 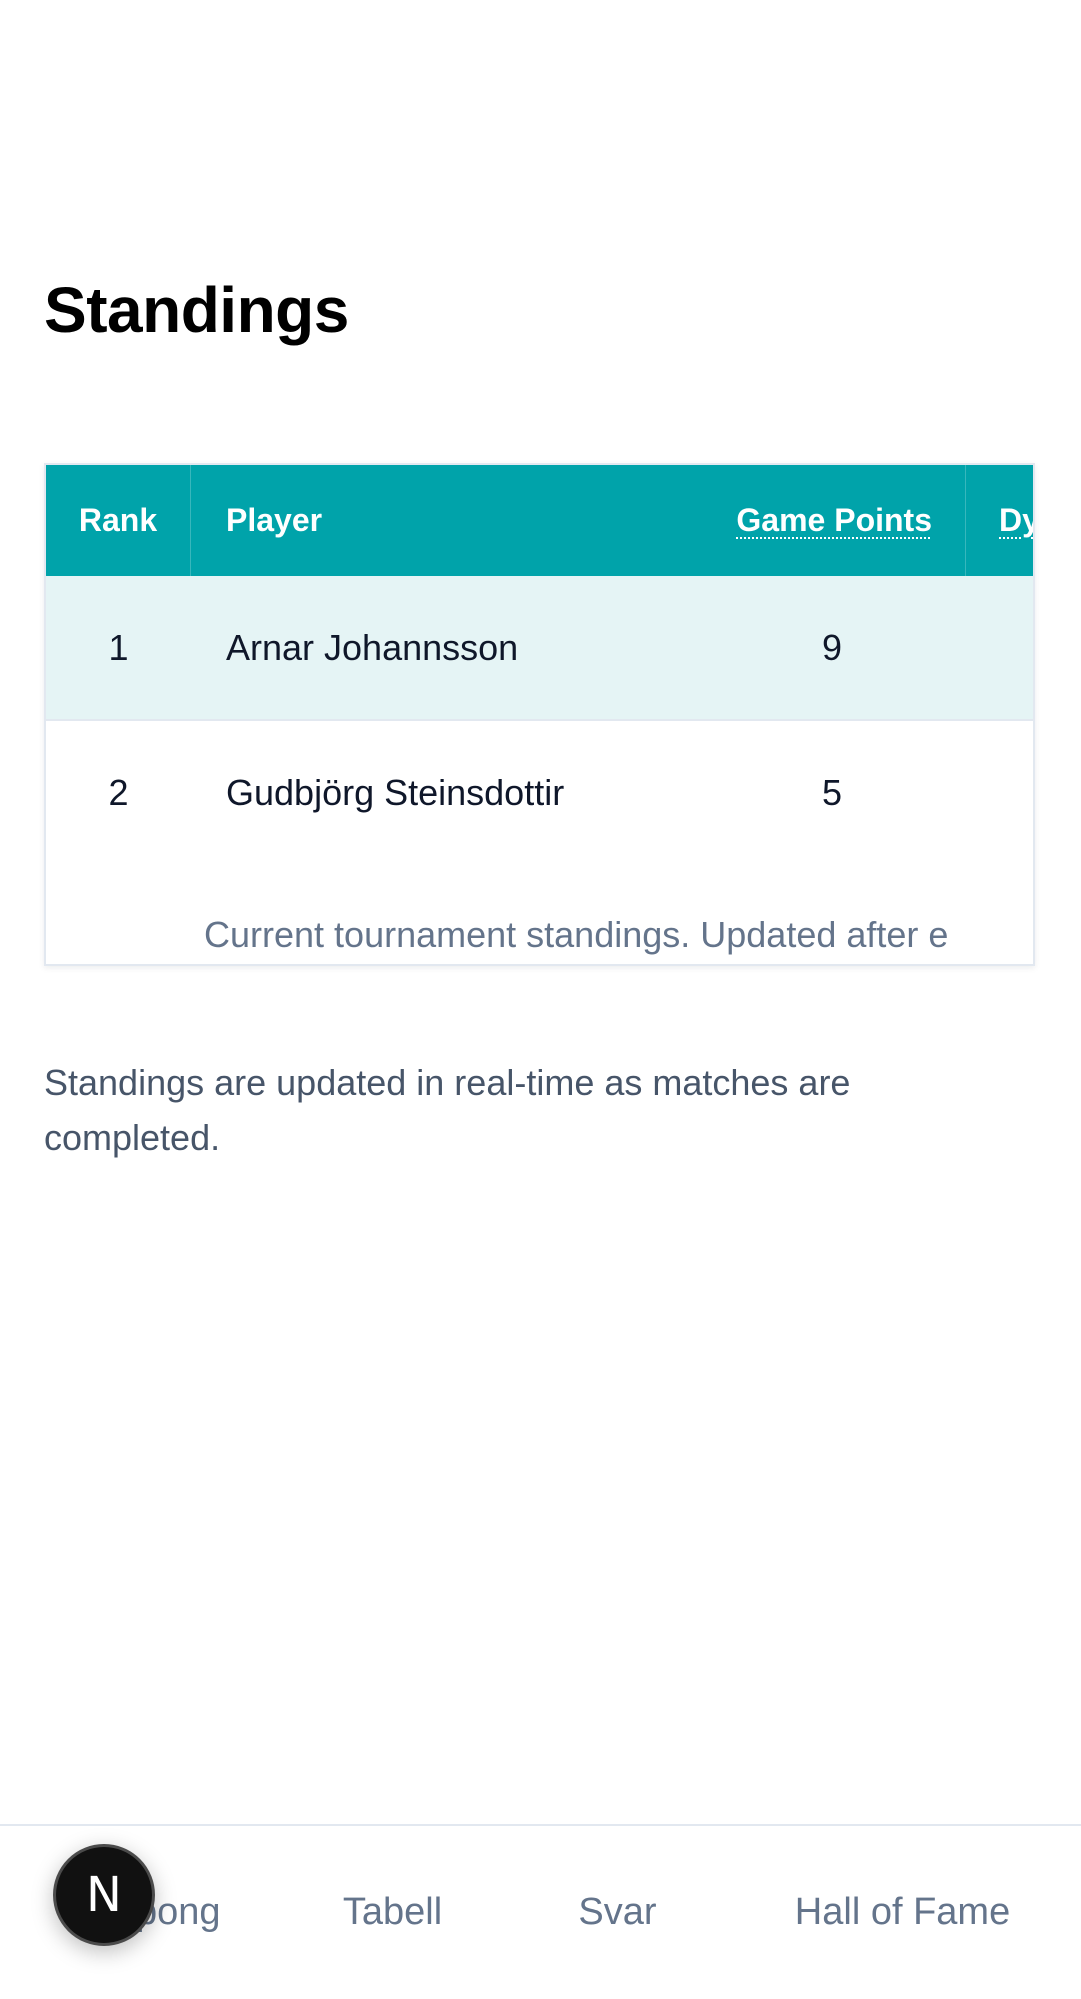 I want to click on nav-item-svar: Svar, so click(x=617, y=1912).